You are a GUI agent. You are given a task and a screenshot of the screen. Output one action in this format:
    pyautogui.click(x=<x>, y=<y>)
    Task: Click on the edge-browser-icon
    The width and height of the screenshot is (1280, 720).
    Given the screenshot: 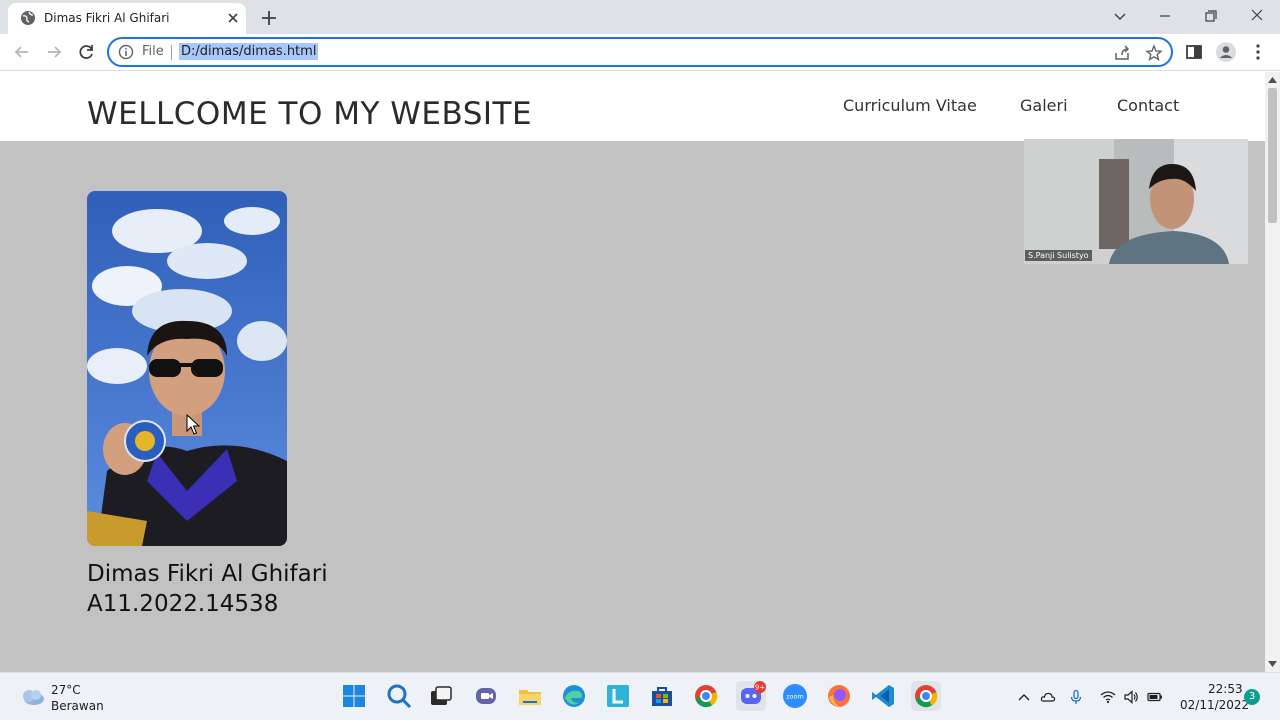 What is the action you would take?
    pyautogui.click(x=574, y=696)
    